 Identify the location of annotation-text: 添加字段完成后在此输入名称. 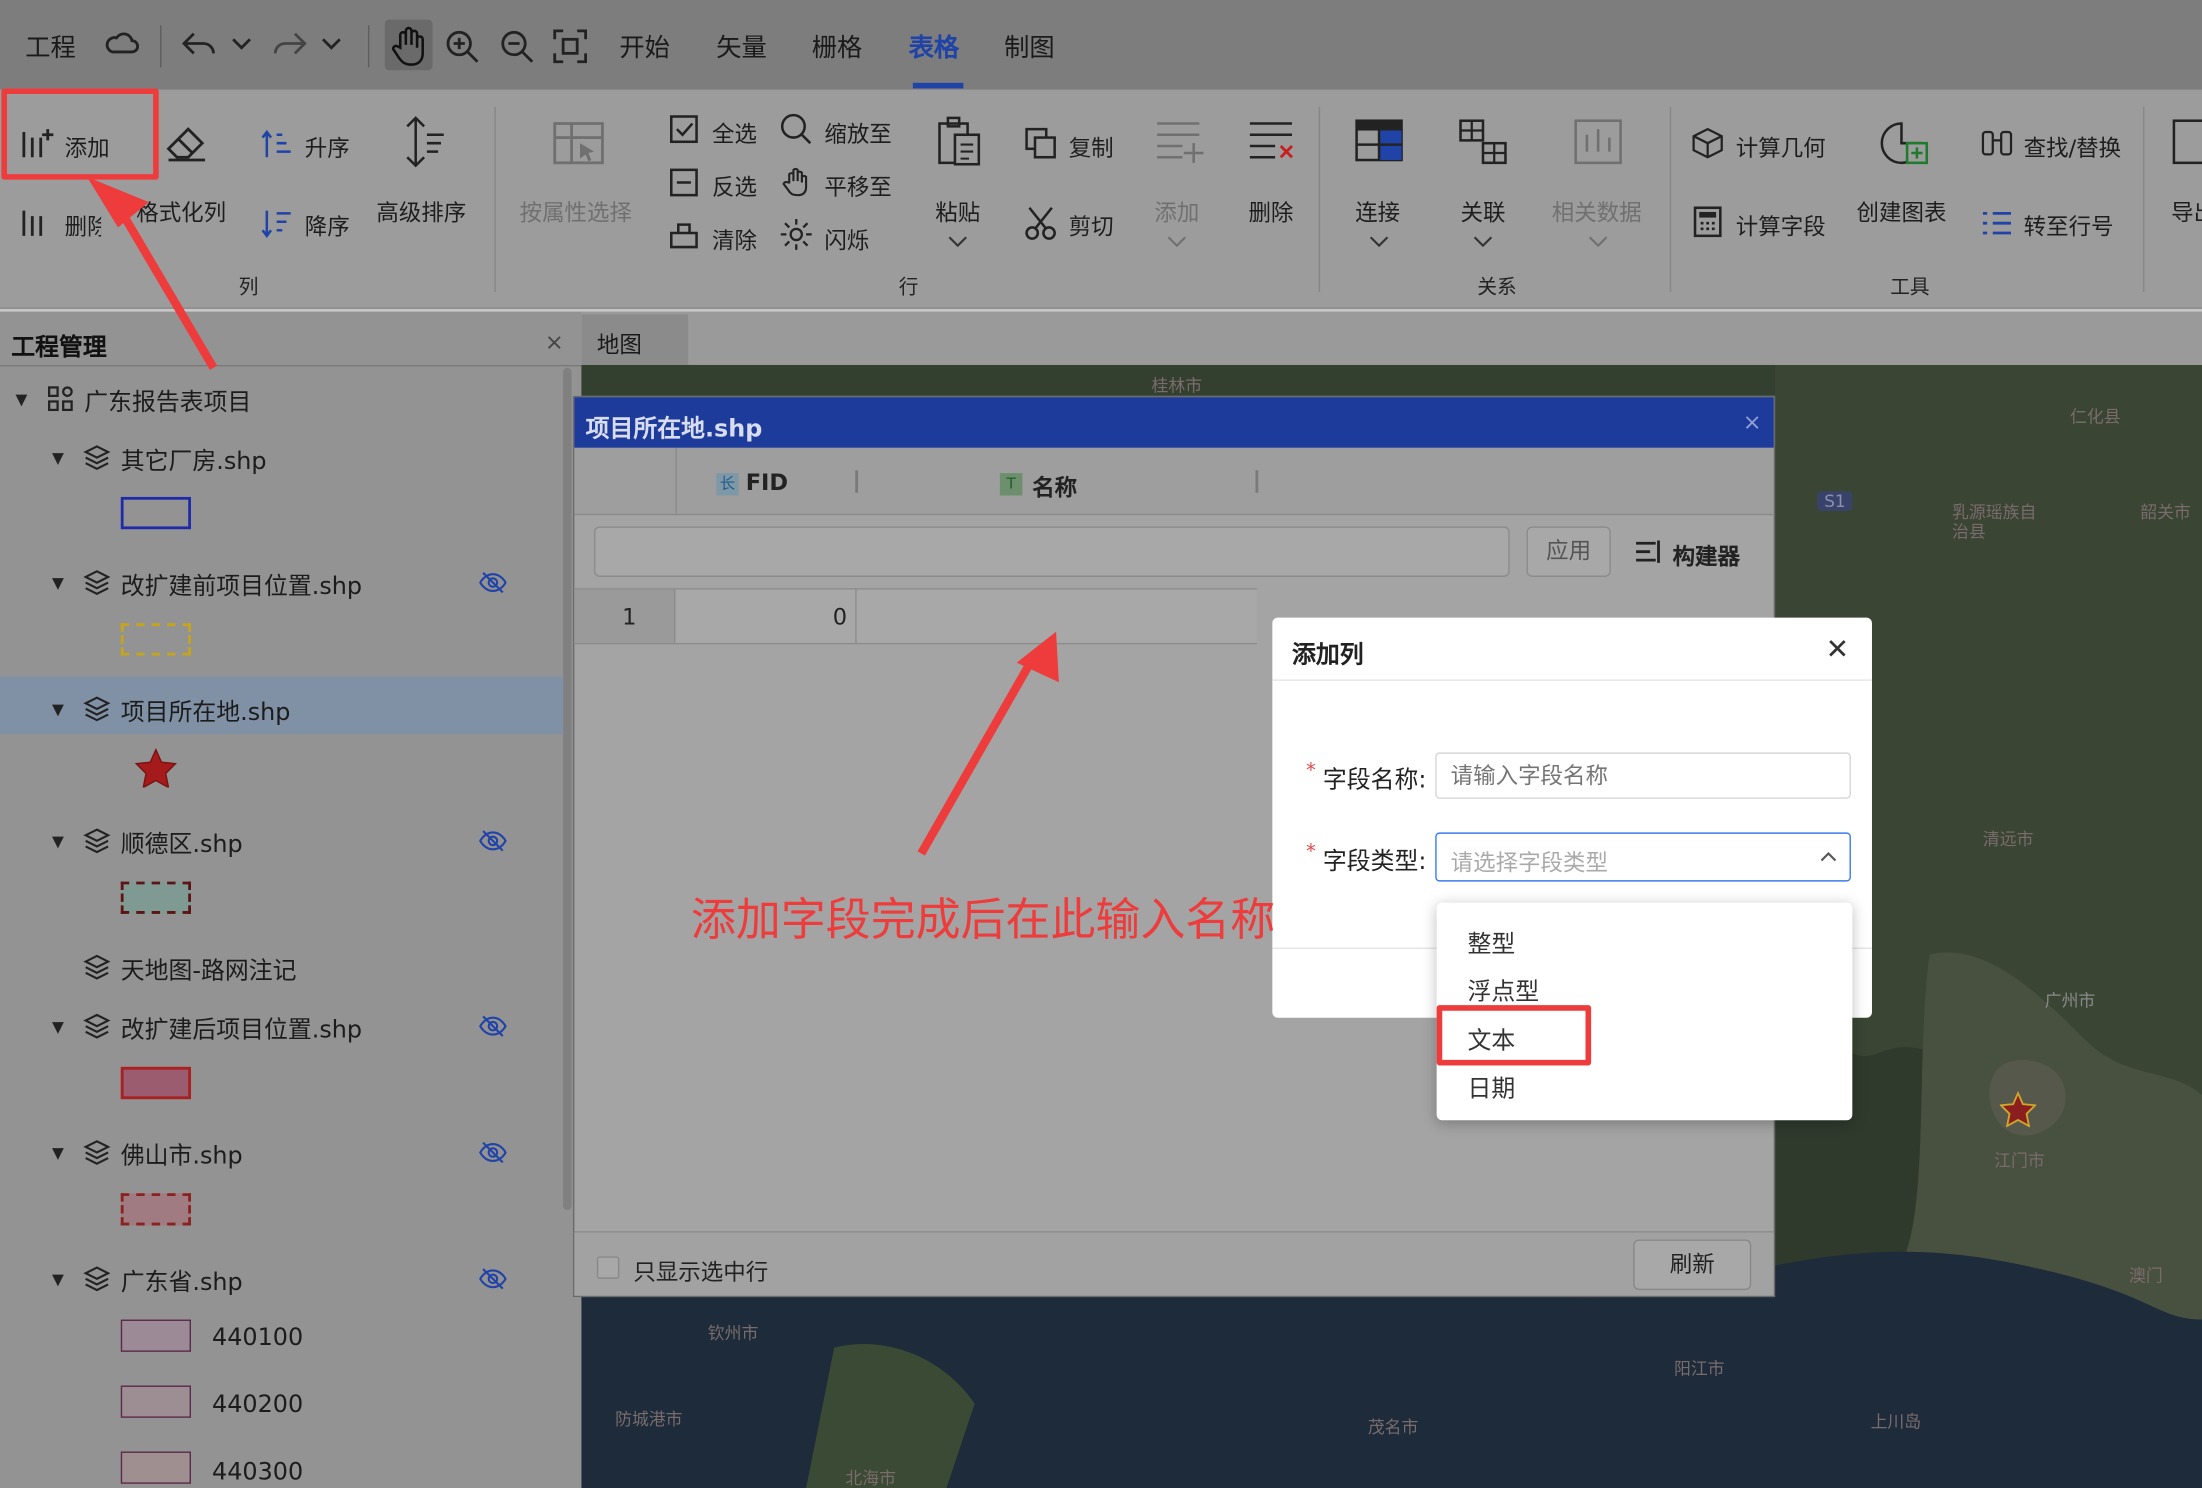
(983, 919).